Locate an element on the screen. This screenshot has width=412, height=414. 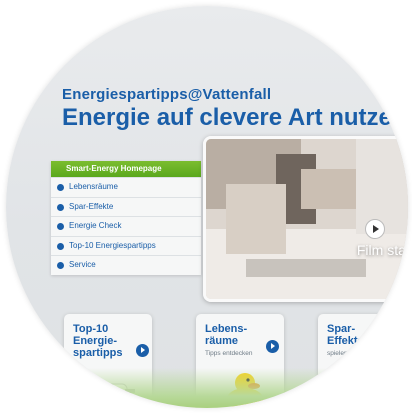
menu-item-energie-check: Energie Check is located at coordinates (126, 226).